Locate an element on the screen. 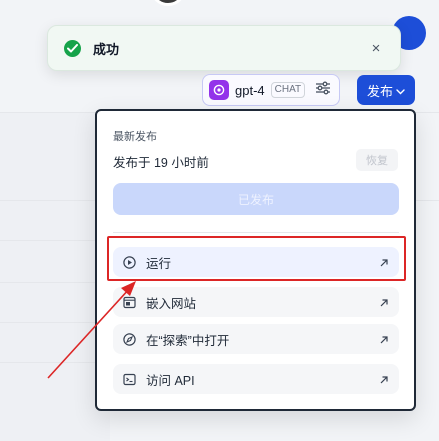  publish-button: 发布 is located at coordinates (386, 90).